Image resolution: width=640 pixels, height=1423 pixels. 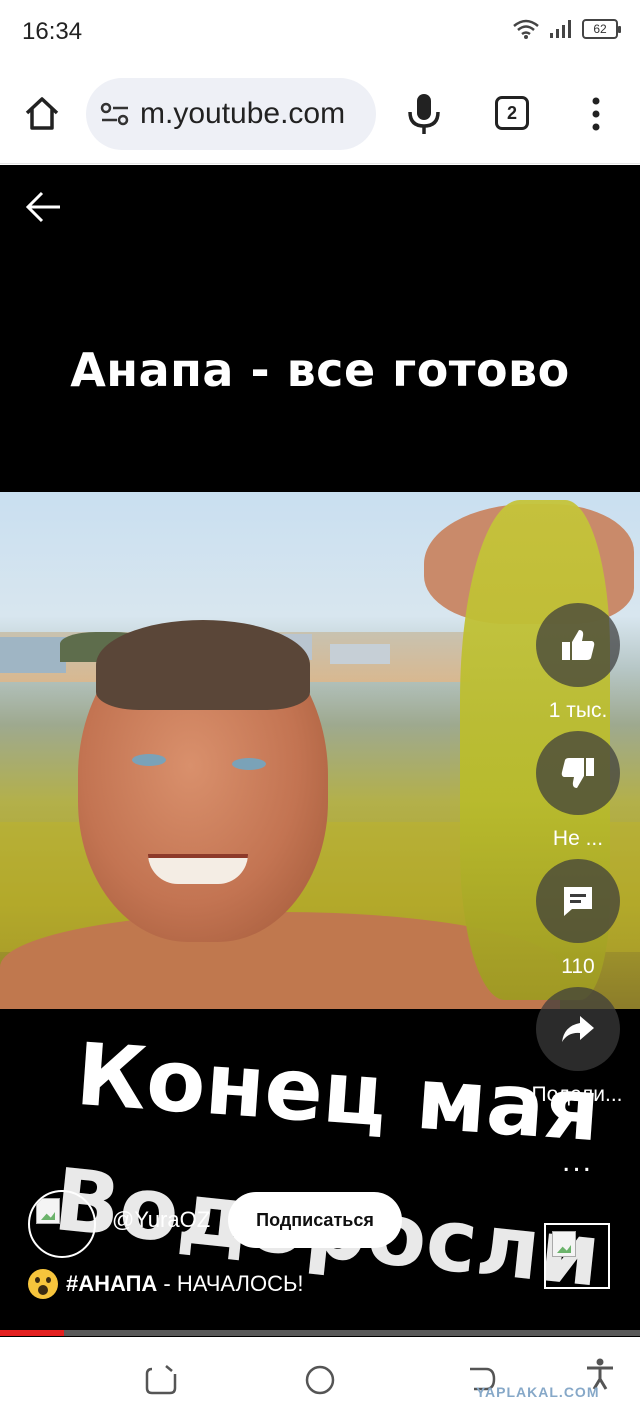 What do you see at coordinates (560, 29) in the screenshot?
I see `signal-icon` at bounding box center [560, 29].